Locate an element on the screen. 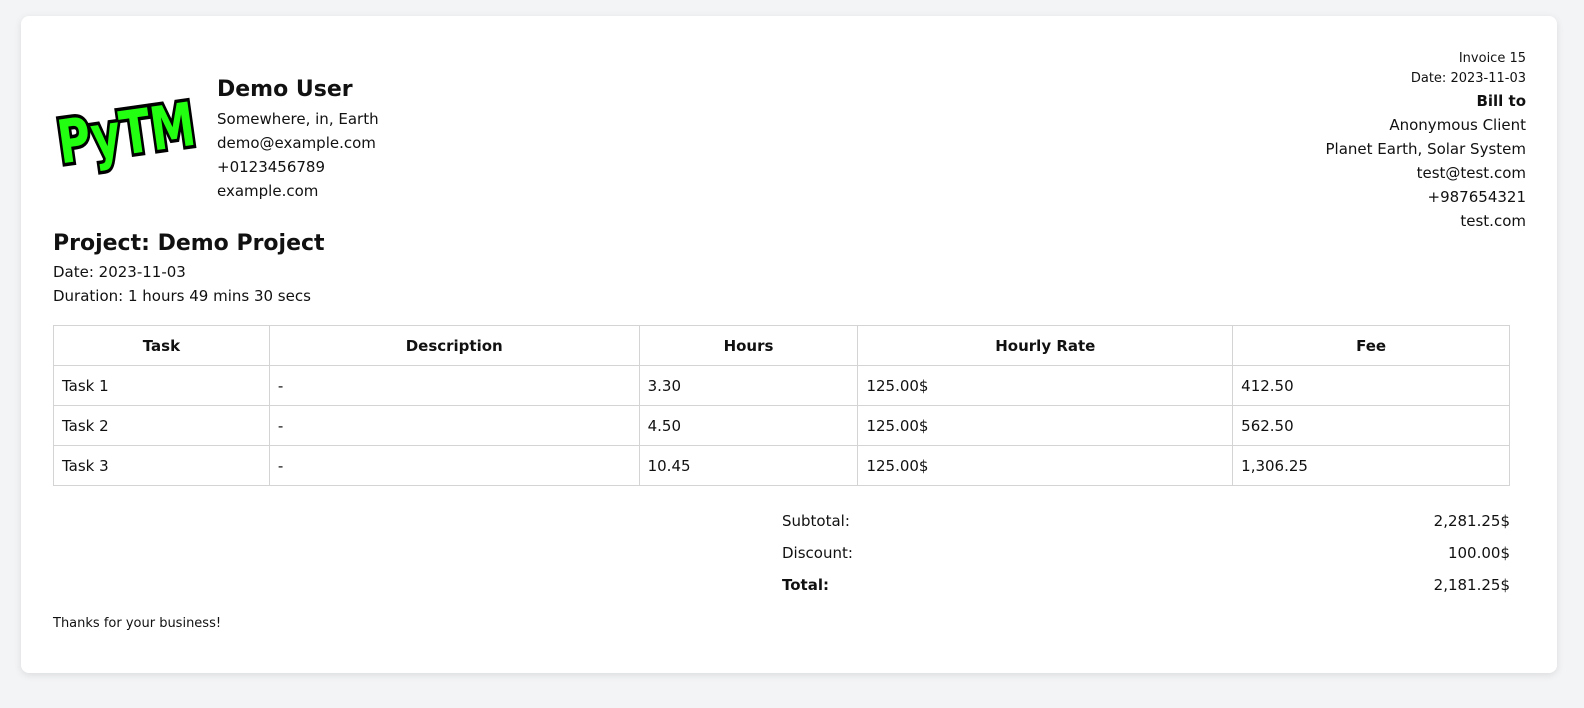  table-row: Task 3 - 10.45 125.00$ 1,306.25 is located at coordinates (781, 465).